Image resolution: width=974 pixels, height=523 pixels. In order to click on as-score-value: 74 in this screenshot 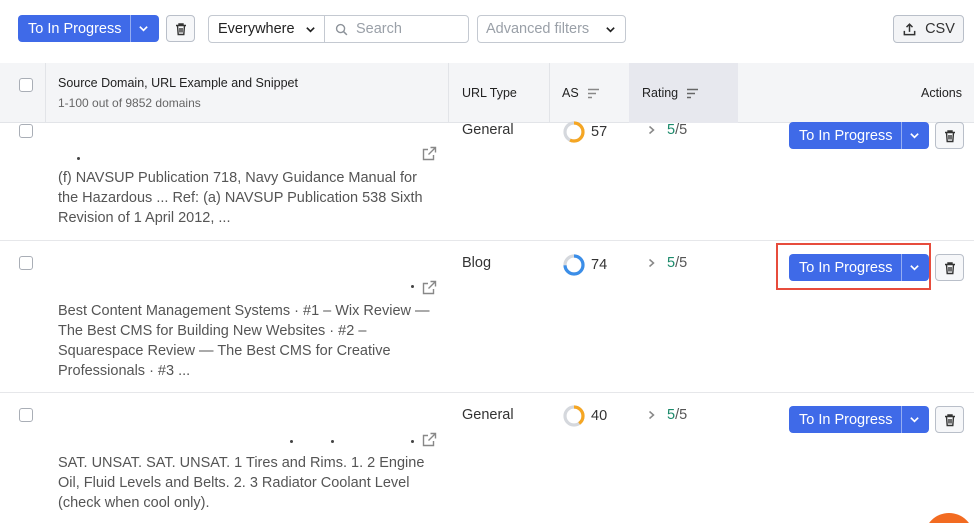, I will do `click(599, 265)`.